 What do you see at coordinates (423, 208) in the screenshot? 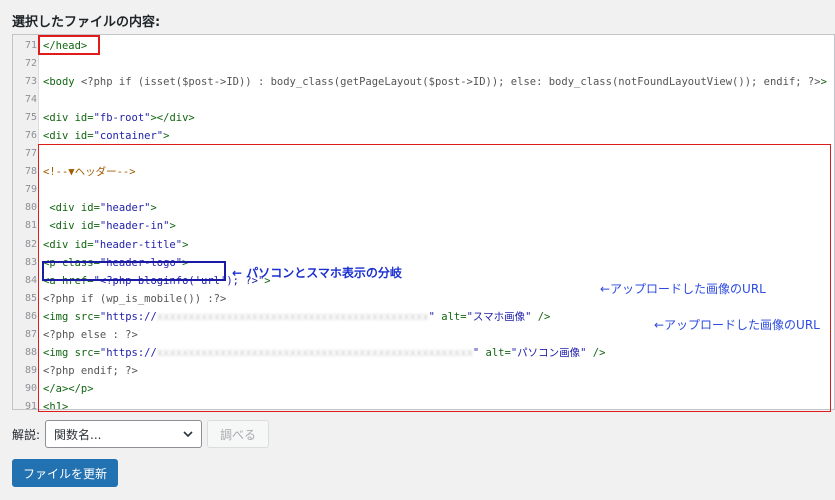
I see `code-line: 80 <div id="header">` at bounding box center [423, 208].